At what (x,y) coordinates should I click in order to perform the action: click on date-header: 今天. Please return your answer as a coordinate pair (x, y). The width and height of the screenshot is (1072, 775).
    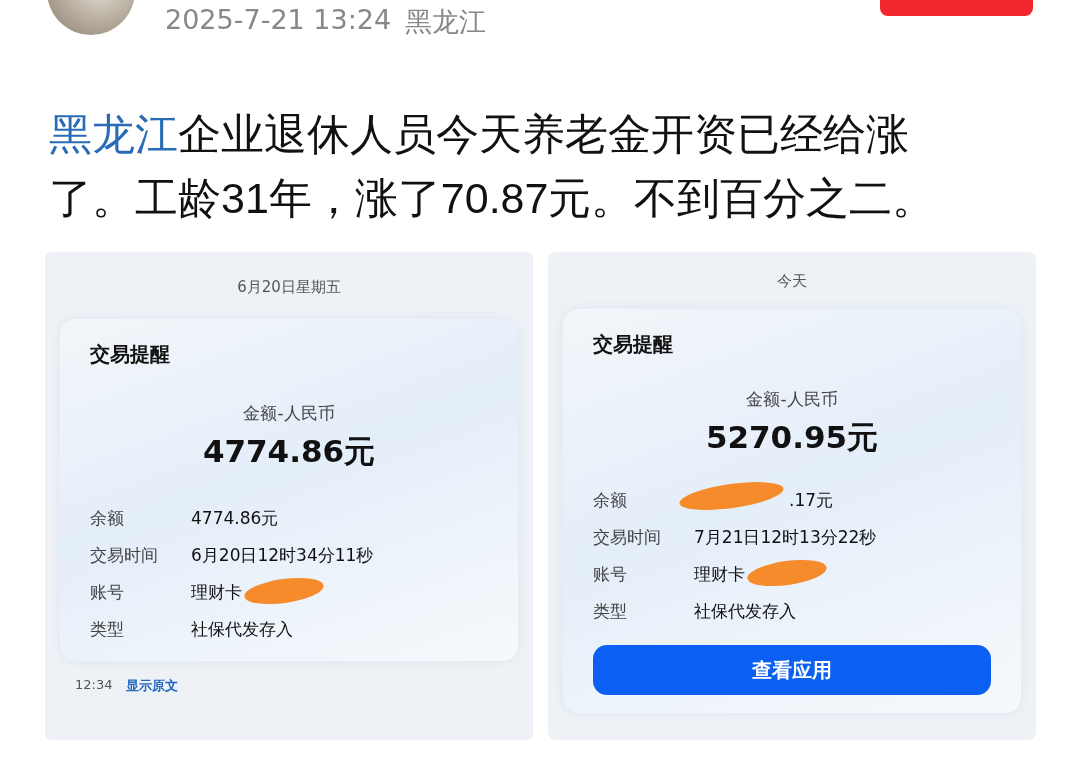
    Looking at the image, I should click on (792, 281).